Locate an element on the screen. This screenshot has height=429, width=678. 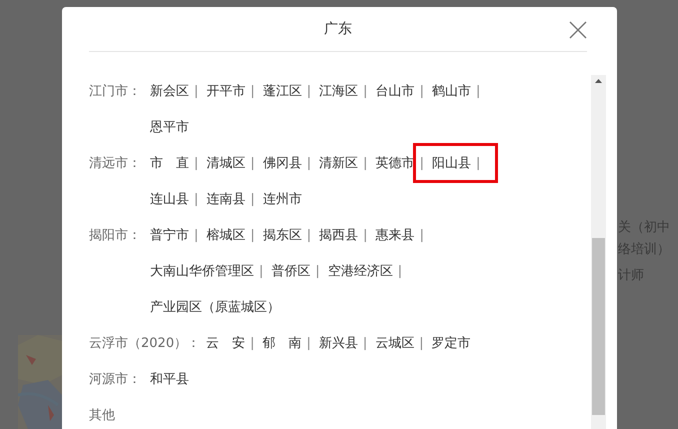
district-link: 佛冈县 is located at coordinates (282, 164).